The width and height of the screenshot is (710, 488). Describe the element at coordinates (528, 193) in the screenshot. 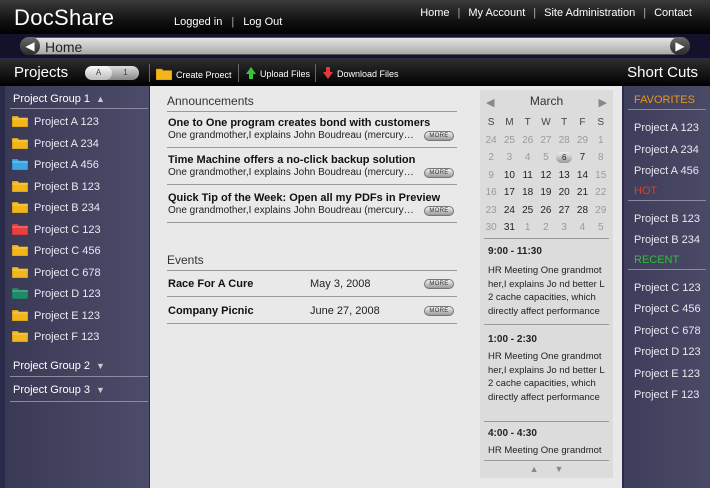

I see `calendar-day: 18` at that location.